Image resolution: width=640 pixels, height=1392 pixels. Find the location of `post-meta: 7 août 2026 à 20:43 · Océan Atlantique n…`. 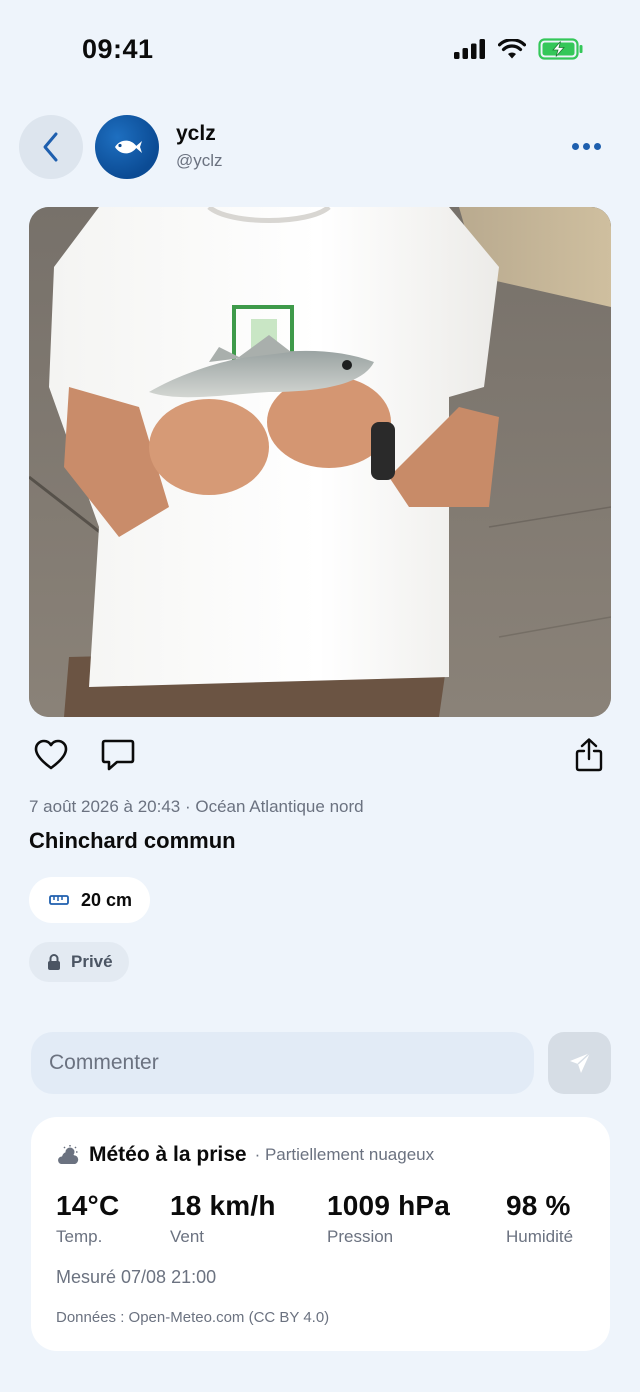

post-meta: 7 août 2026 à 20:43 · Océan Atlantique n… is located at coordinates (196, 806).